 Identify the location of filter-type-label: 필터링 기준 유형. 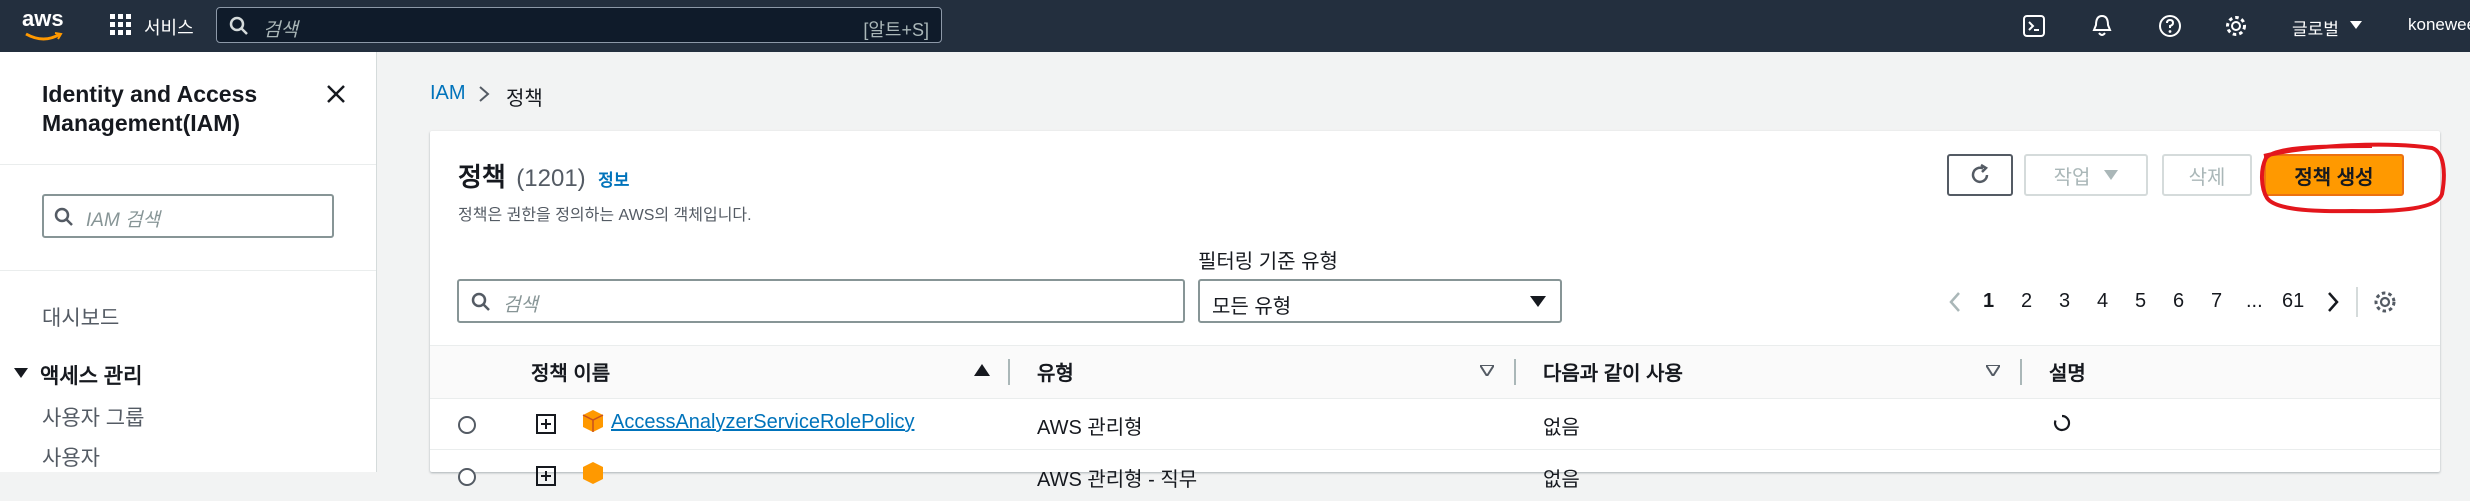
(1268, 262).